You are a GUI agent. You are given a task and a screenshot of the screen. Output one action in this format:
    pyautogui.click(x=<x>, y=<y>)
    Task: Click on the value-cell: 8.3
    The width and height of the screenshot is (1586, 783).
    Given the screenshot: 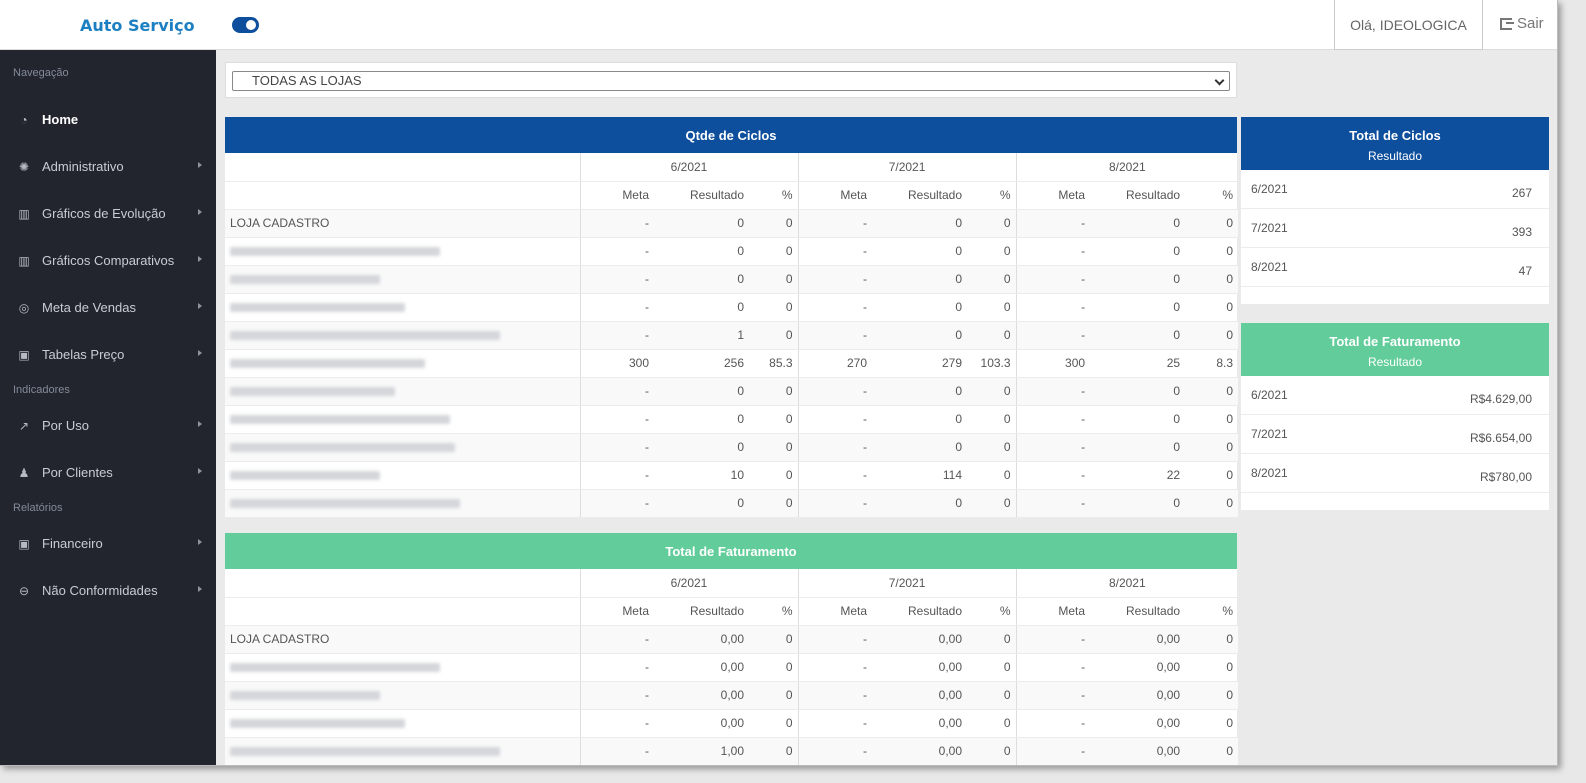 What is the action you would take?
    pyautogui.click(x=1212, y=363)
    